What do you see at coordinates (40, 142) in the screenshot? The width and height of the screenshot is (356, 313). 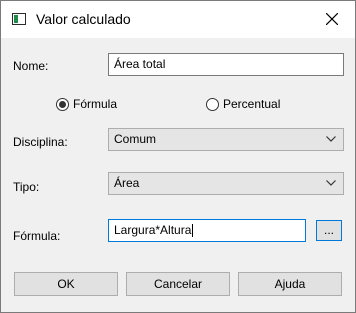 I see `disciplina-label: Disciplina:` at bounding box center [40, 142].